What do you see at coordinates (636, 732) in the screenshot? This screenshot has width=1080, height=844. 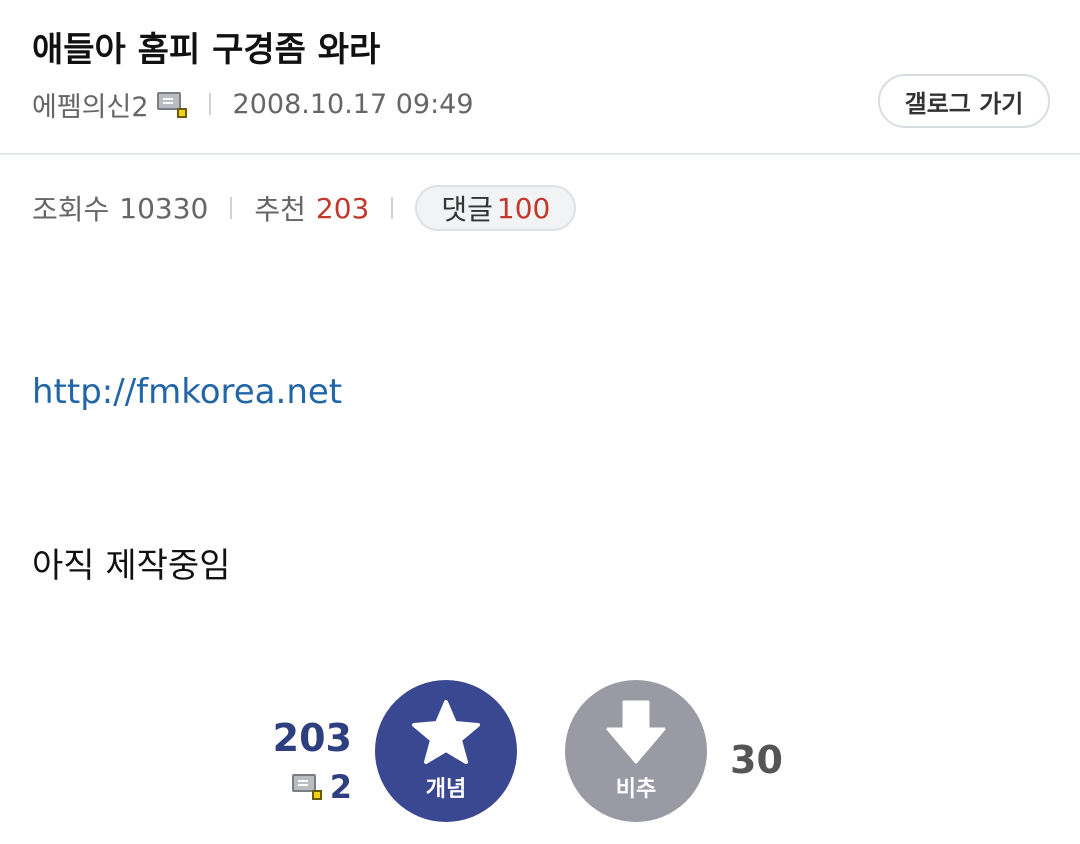 I see `arrow-down-icon` at bounding box center [636, 732].